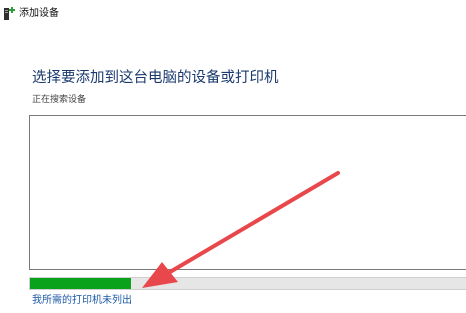  I want to click on search-status: 正在搜索设备, so click(59, 100).